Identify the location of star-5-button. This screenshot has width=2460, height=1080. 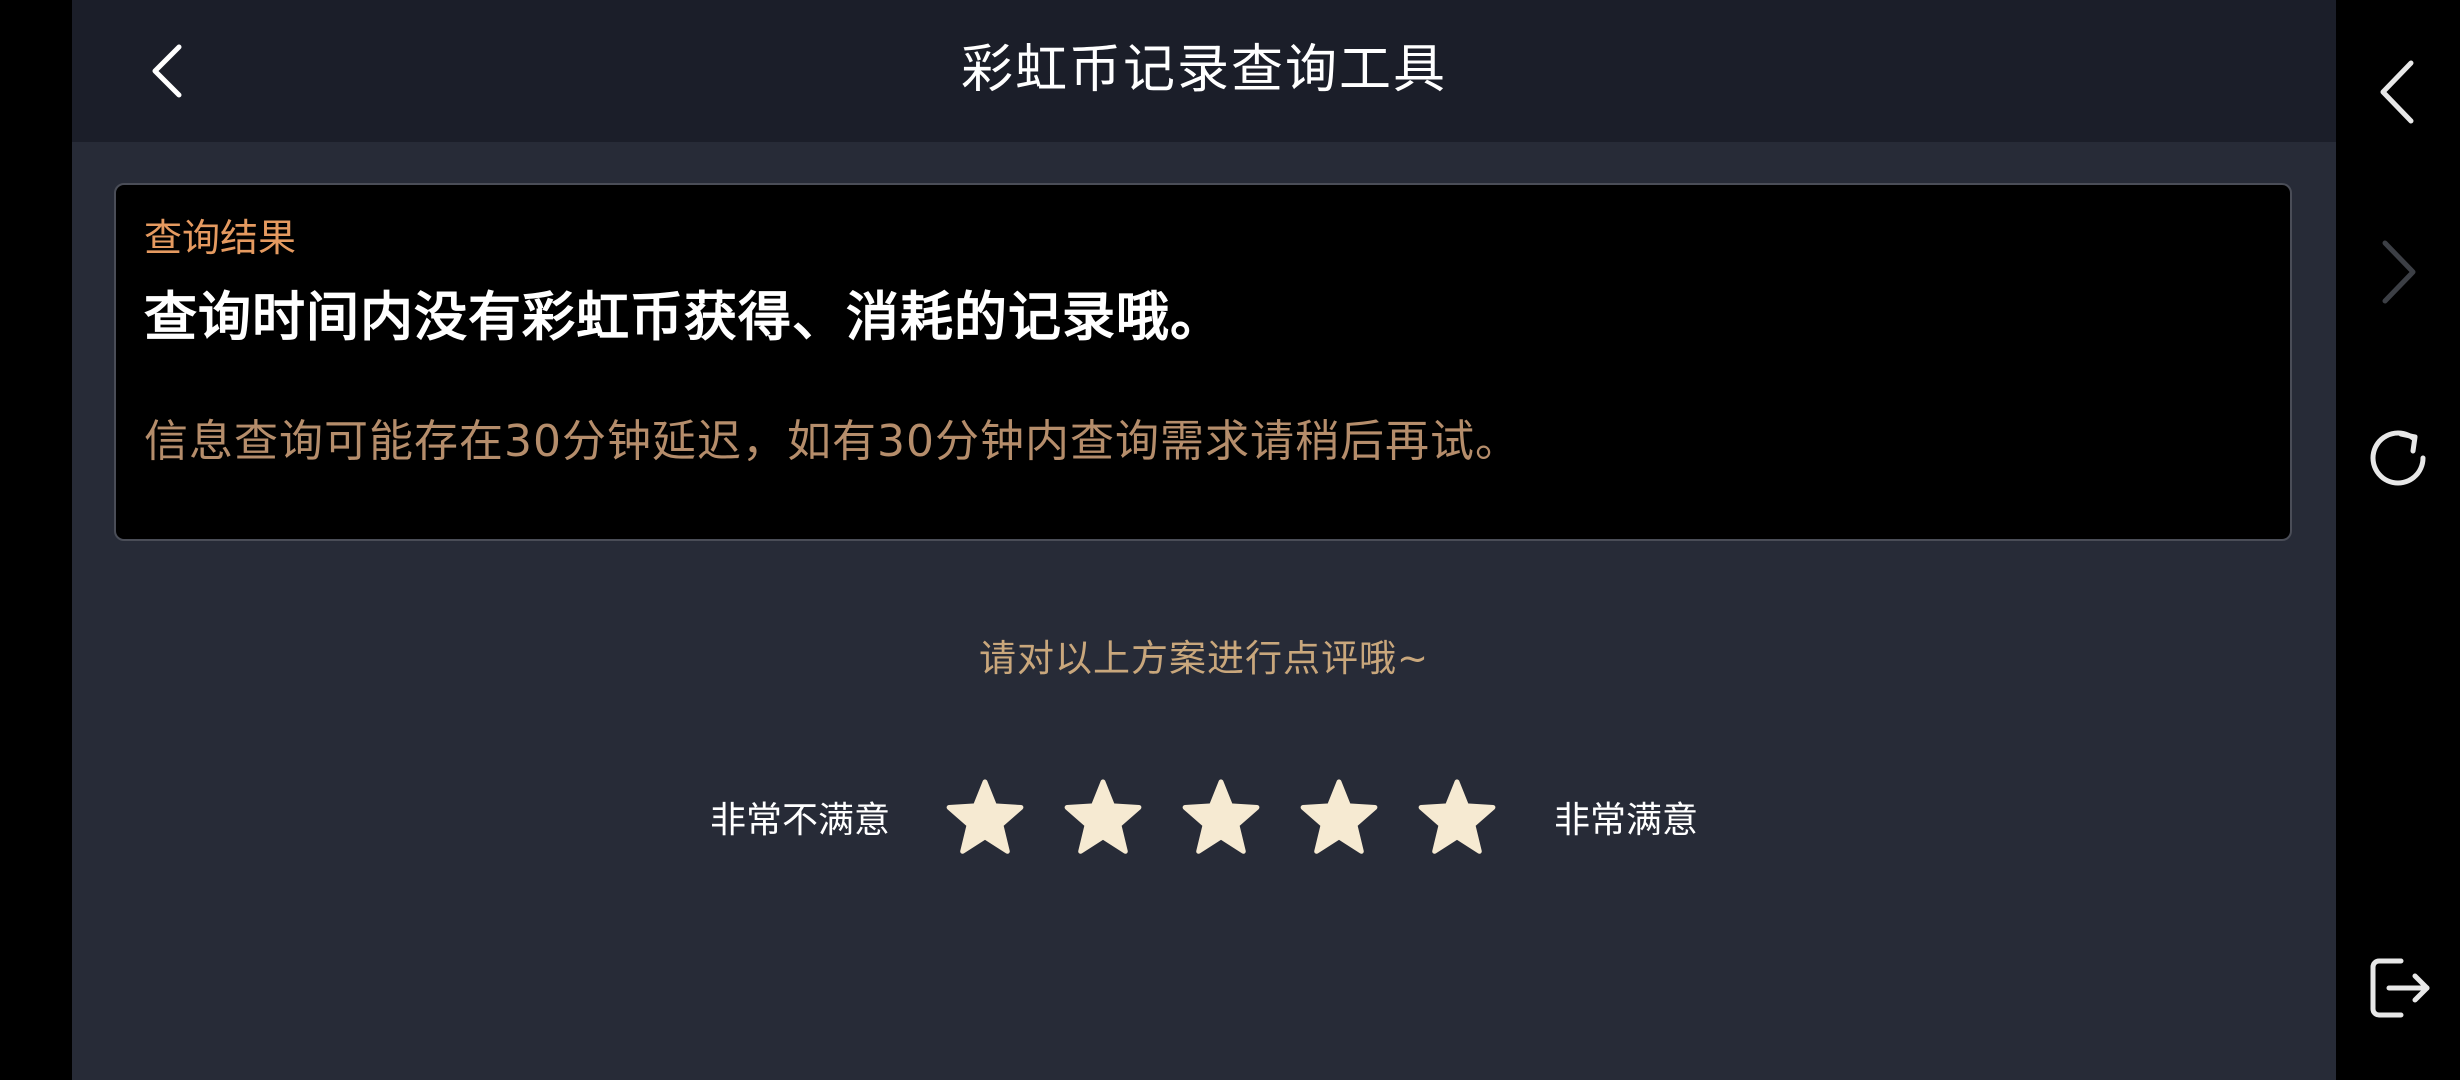
(1457, 817).